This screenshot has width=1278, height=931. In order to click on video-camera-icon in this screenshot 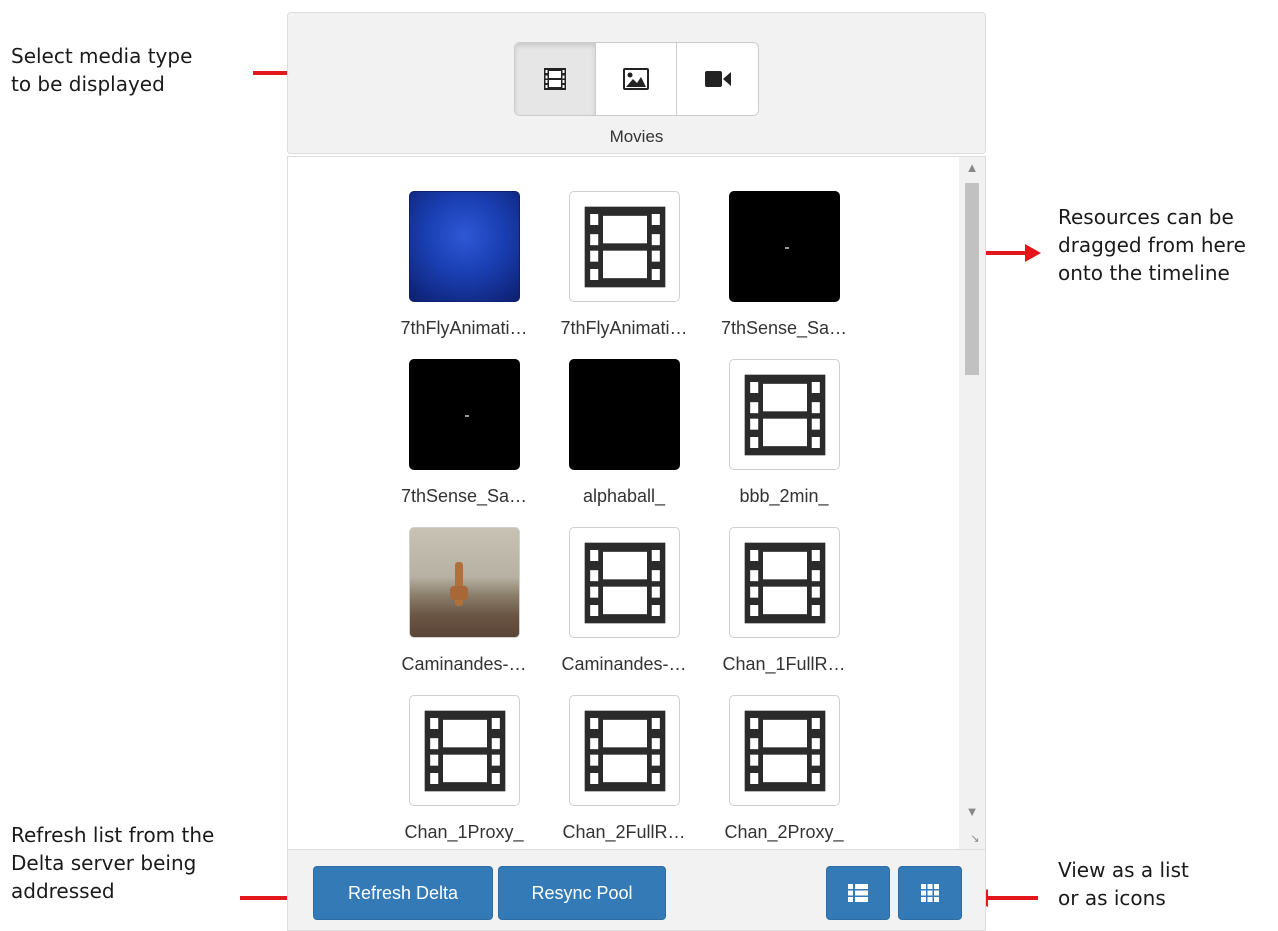, I will do `click(717, 79)`.